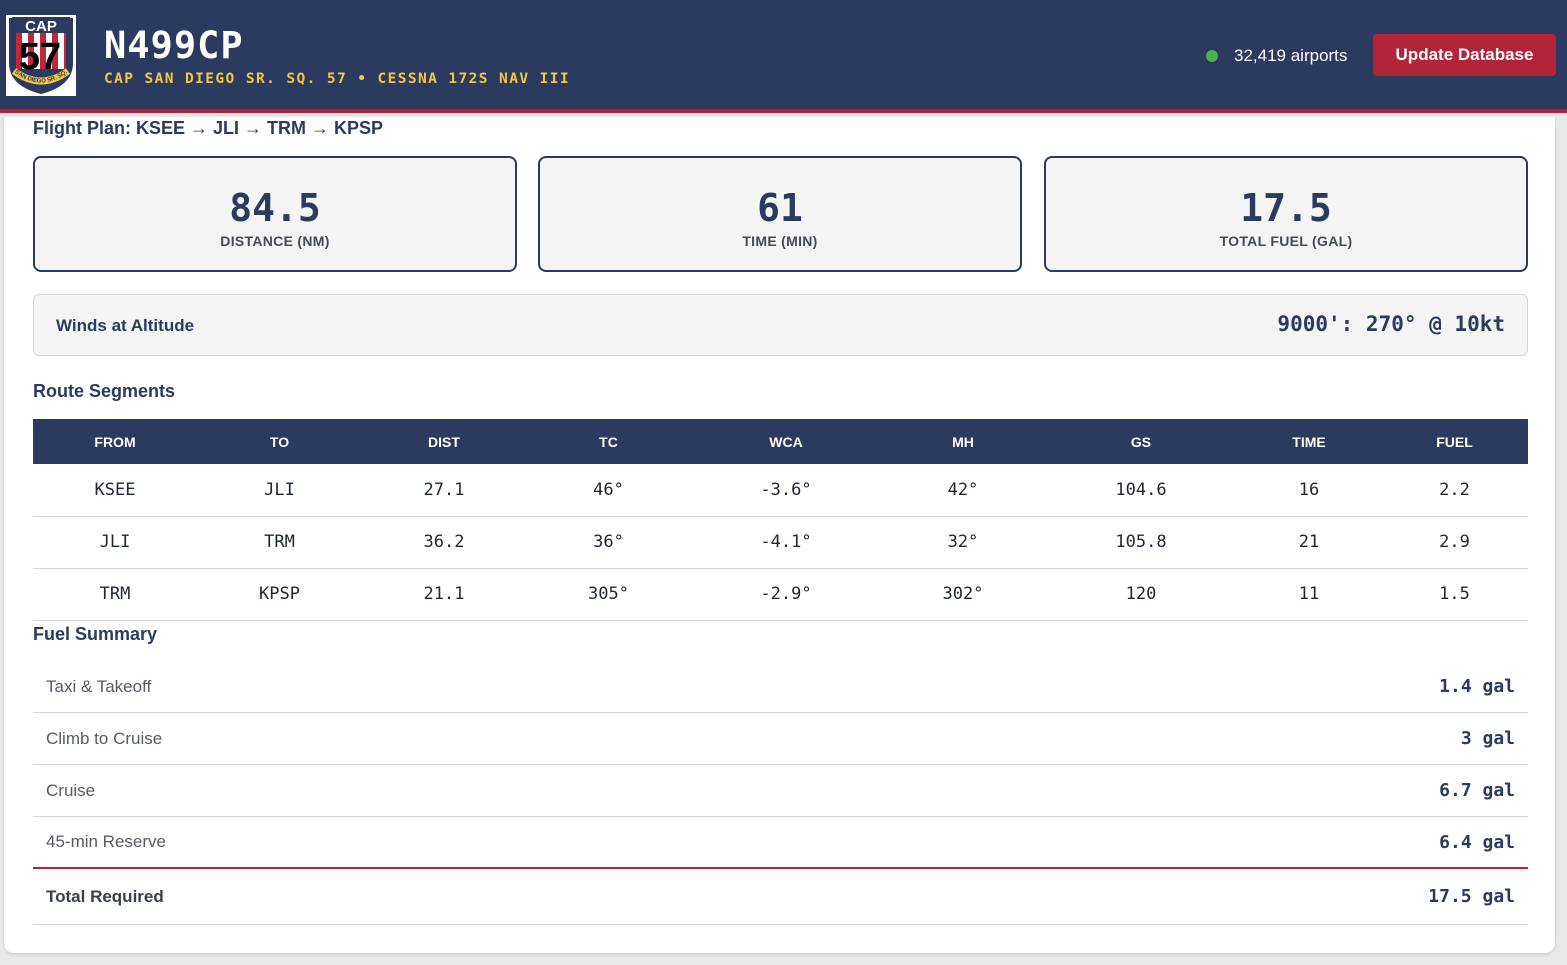 Image resolution: width=1567 pixels, height=965 pixels. What do you see at coordinates (1454, 594) in the screenshot?
I see `cell-fuel: 1.5` at bounding box center [1454, 594].